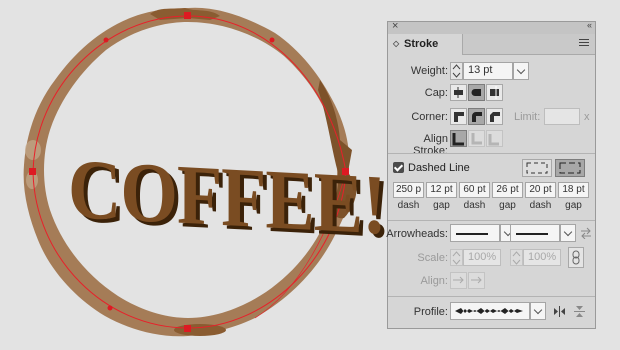  Describe the element at coordinates (408, 190) in the screenshot. I see `dash-1-input: 250 p` at that location.